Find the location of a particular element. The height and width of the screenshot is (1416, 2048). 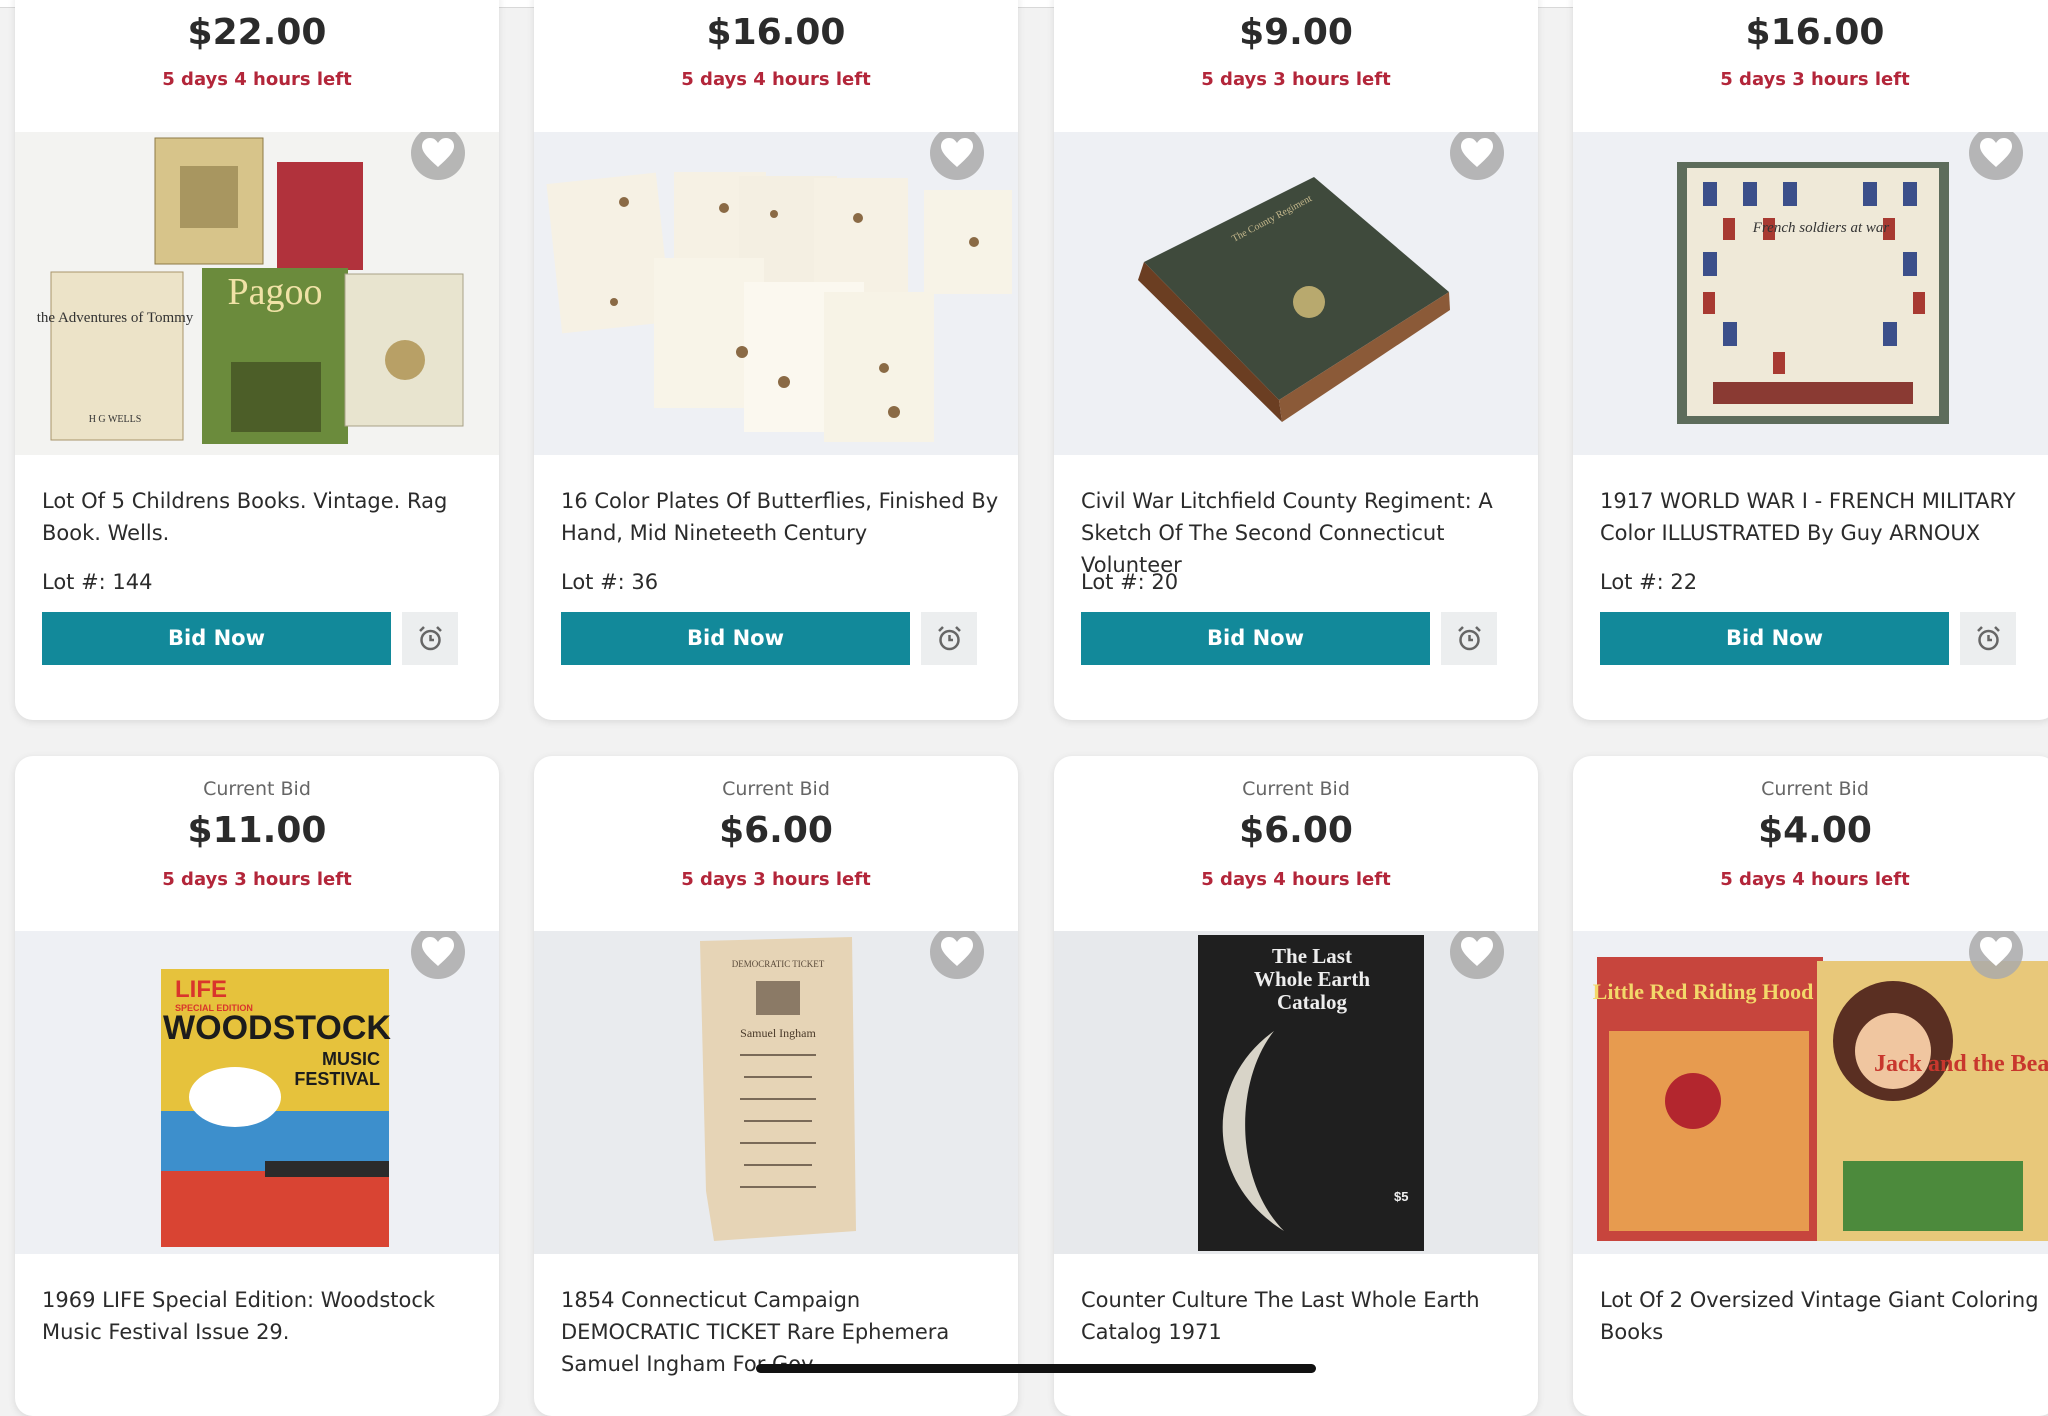

democratic-ticket-photo: DEMOCRATIC TICKET Samuel Ingham is located at coordinates (776, 1092).